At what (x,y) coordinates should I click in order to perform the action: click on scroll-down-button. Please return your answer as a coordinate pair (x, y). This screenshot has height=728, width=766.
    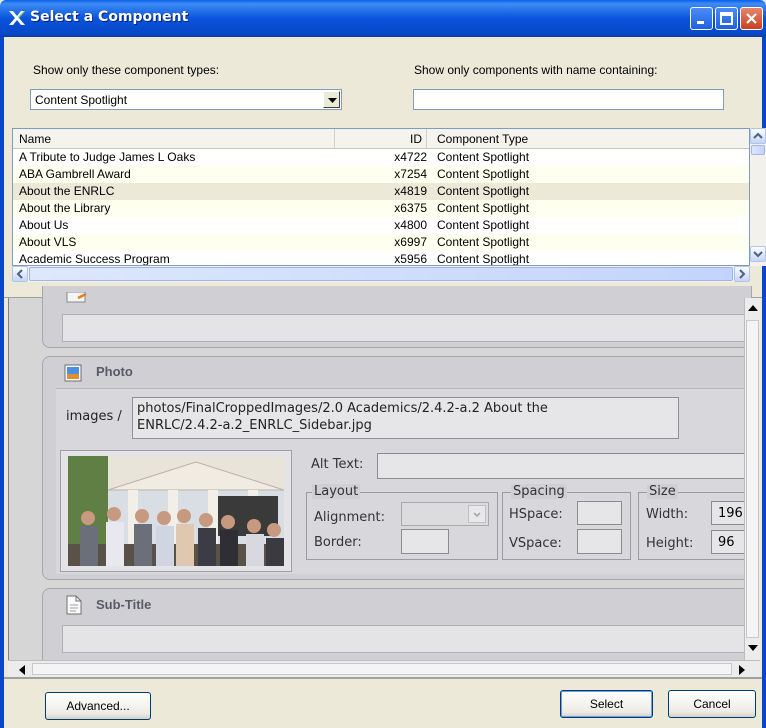
    Looking at the image, I should click on (758, 254).